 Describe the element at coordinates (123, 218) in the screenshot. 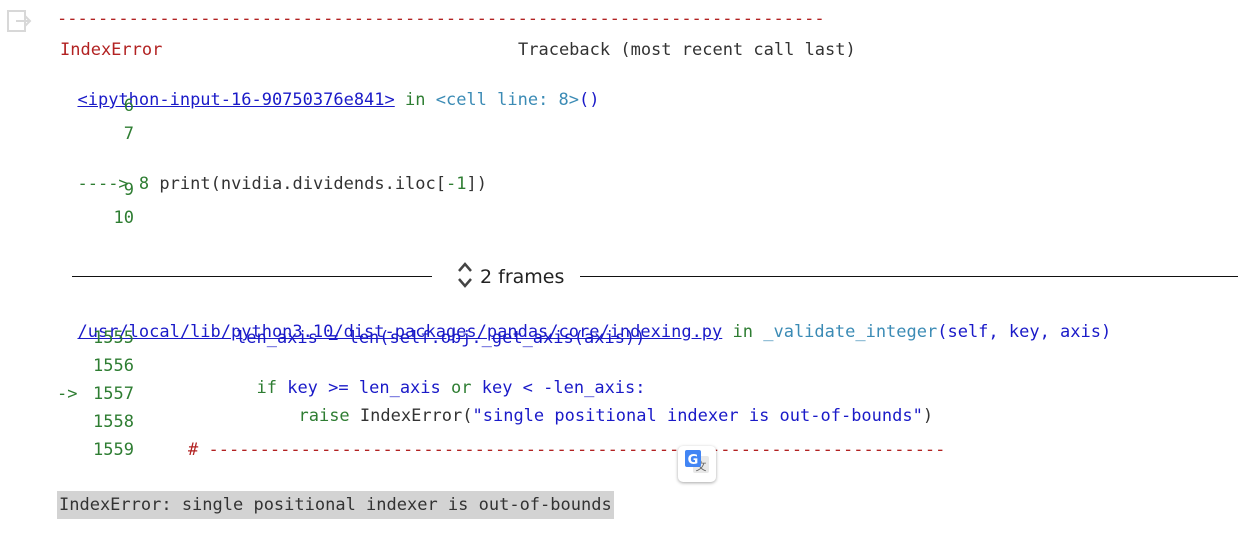

I see `frame1-line-number: 10` at that location.